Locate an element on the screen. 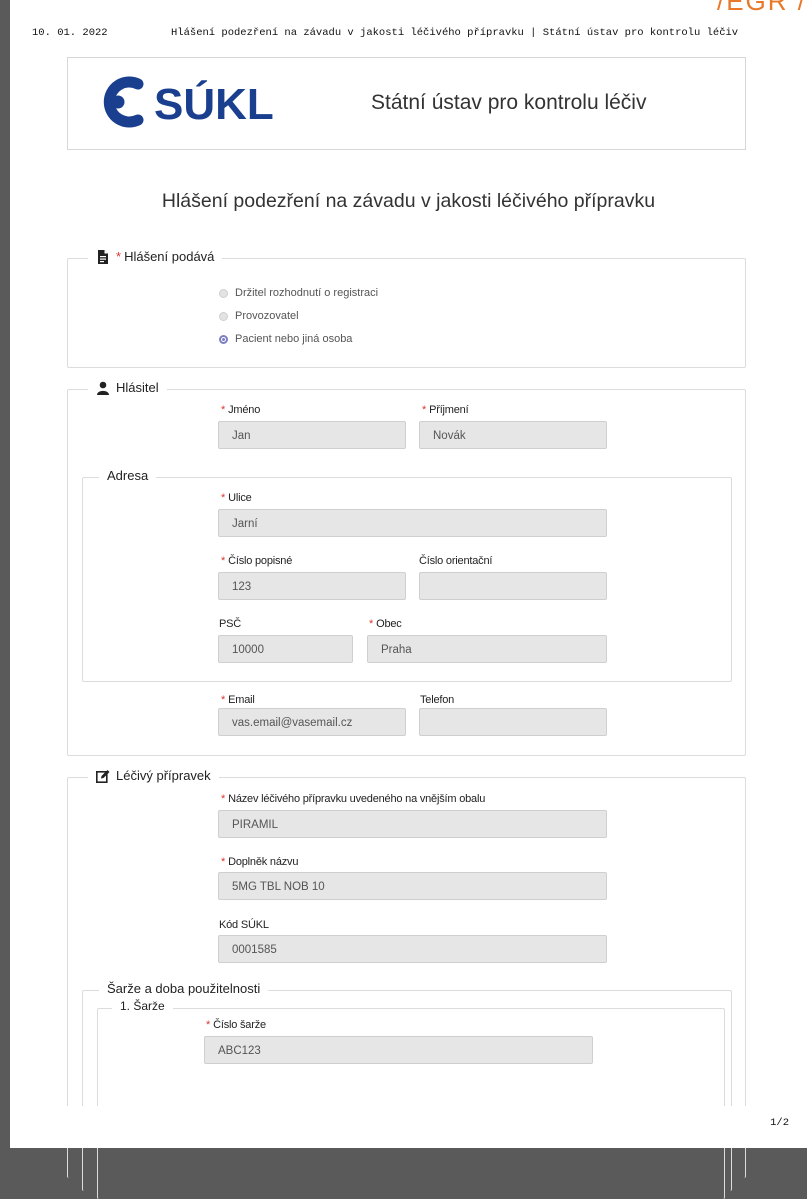 The height and width of the screenshot is (1199, 807). product-legend: Léčivý přípravek is located at coordinates (153, 775).